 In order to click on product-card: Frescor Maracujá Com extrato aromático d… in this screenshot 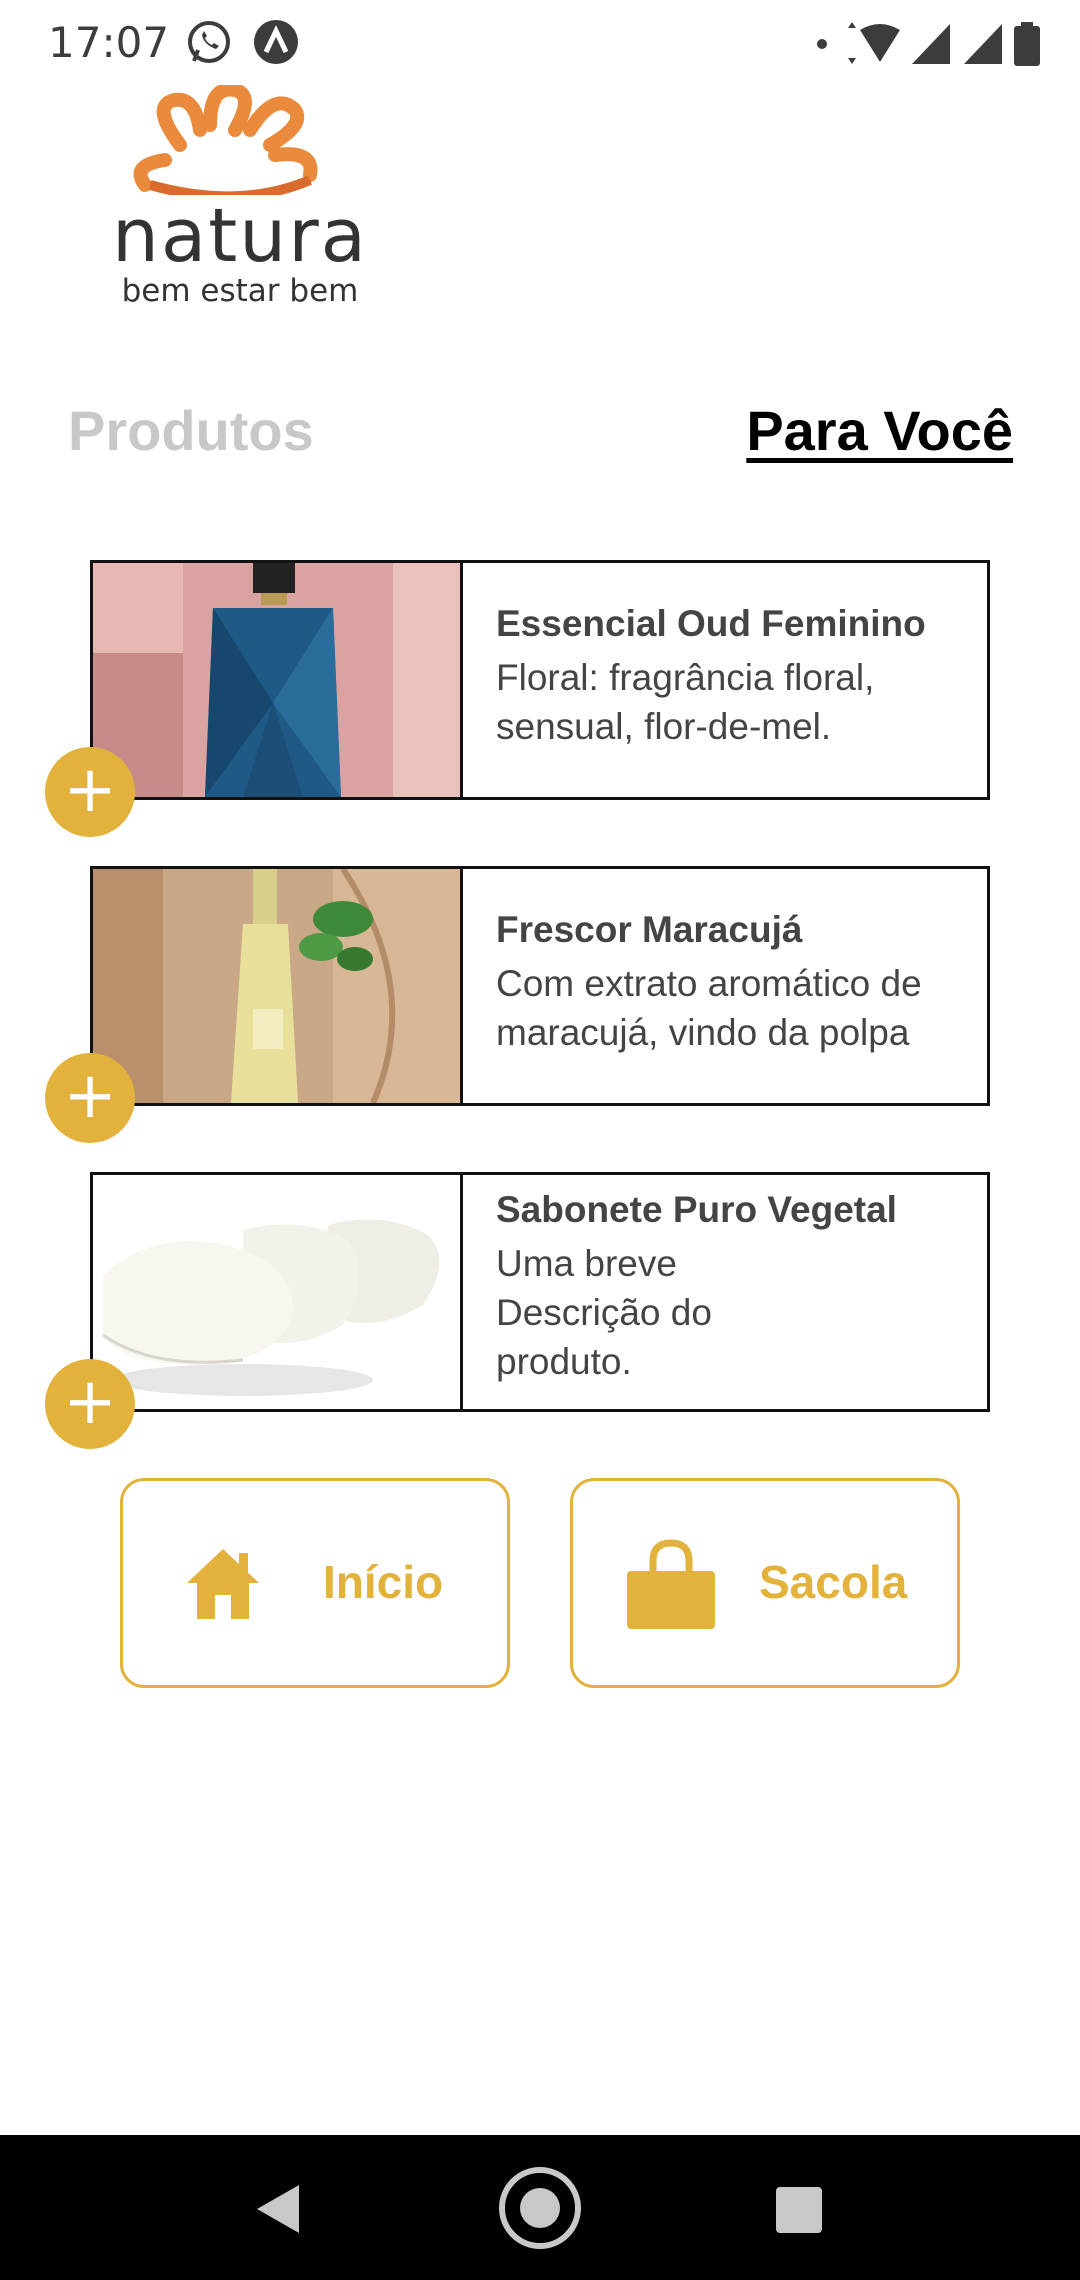, I will do `click(540, 986)`.